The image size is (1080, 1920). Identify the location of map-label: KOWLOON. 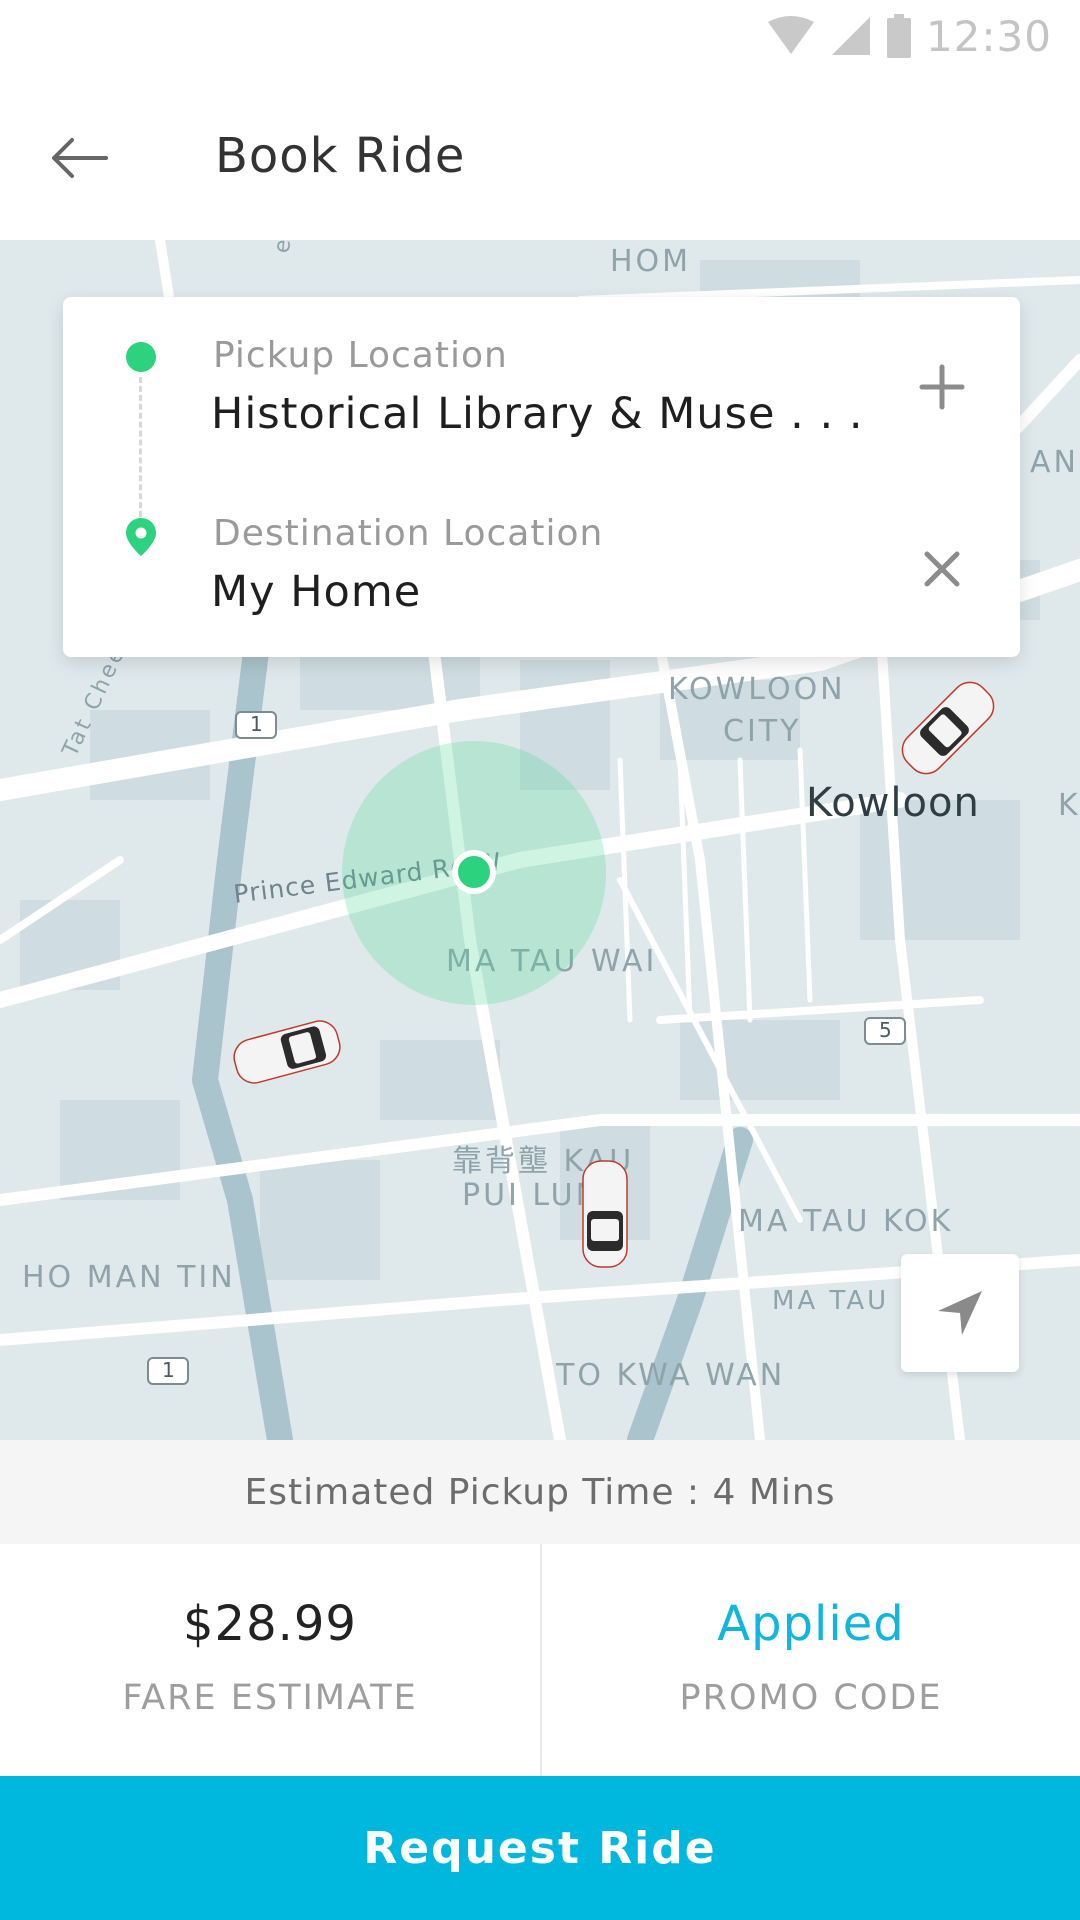
(757, 689).